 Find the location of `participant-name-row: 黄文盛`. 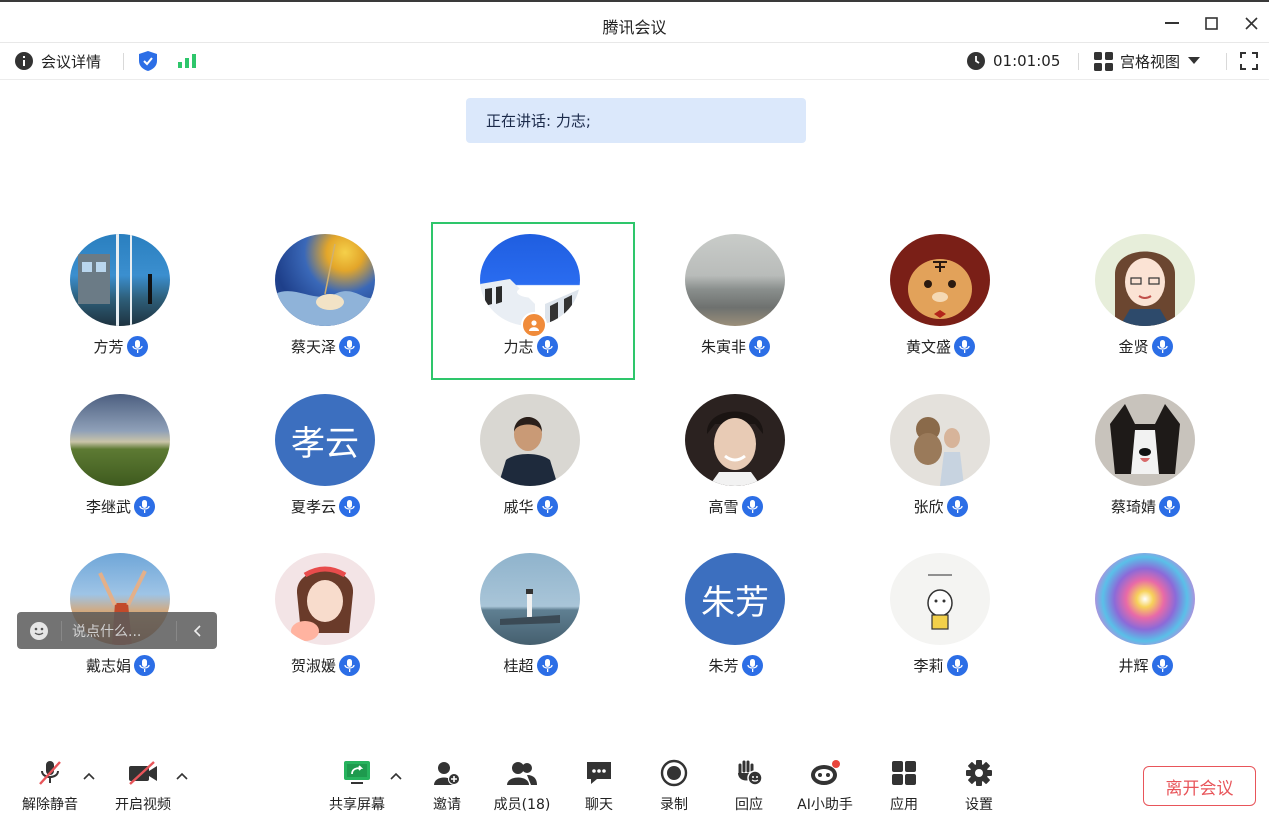

participant-name-row: 黄文盛 is located at coordinates (940, 346).